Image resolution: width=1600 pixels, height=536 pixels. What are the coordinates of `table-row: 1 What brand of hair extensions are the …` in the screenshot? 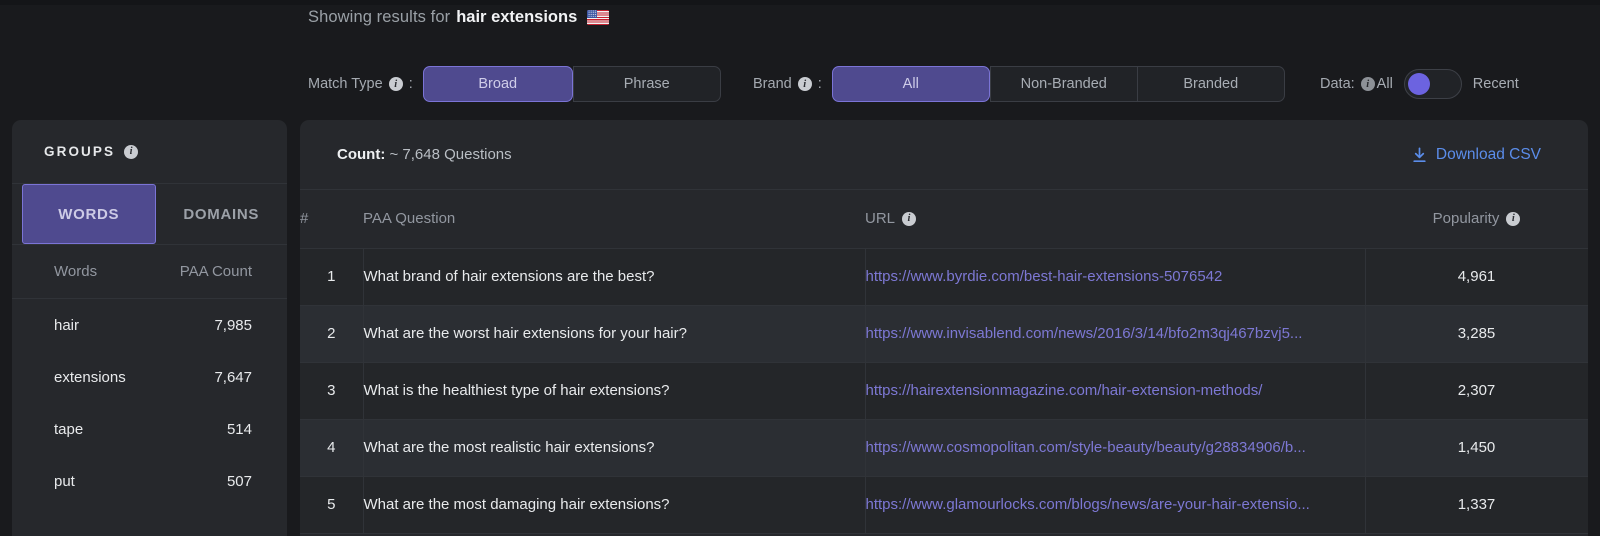 It's located at (944, 277).